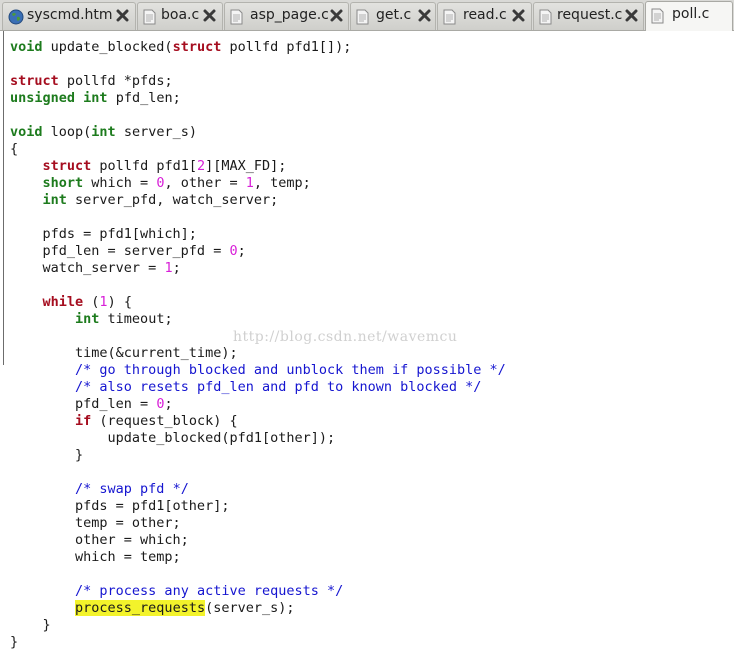  What do you see at coordinates (205, 183) in the screenshot?
I see `code-token: , other =` at bounding box center [205, 183].